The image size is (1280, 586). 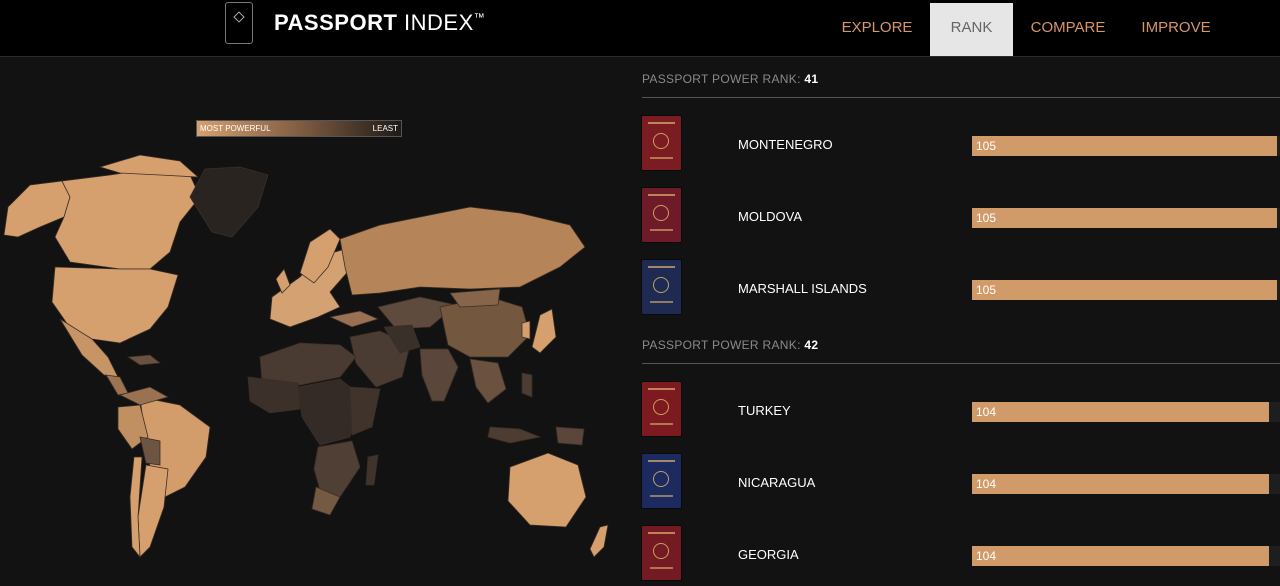 I want to click on rank-header-42: PASSPORT POWER RANK: 42, so click(x=961, y=344).